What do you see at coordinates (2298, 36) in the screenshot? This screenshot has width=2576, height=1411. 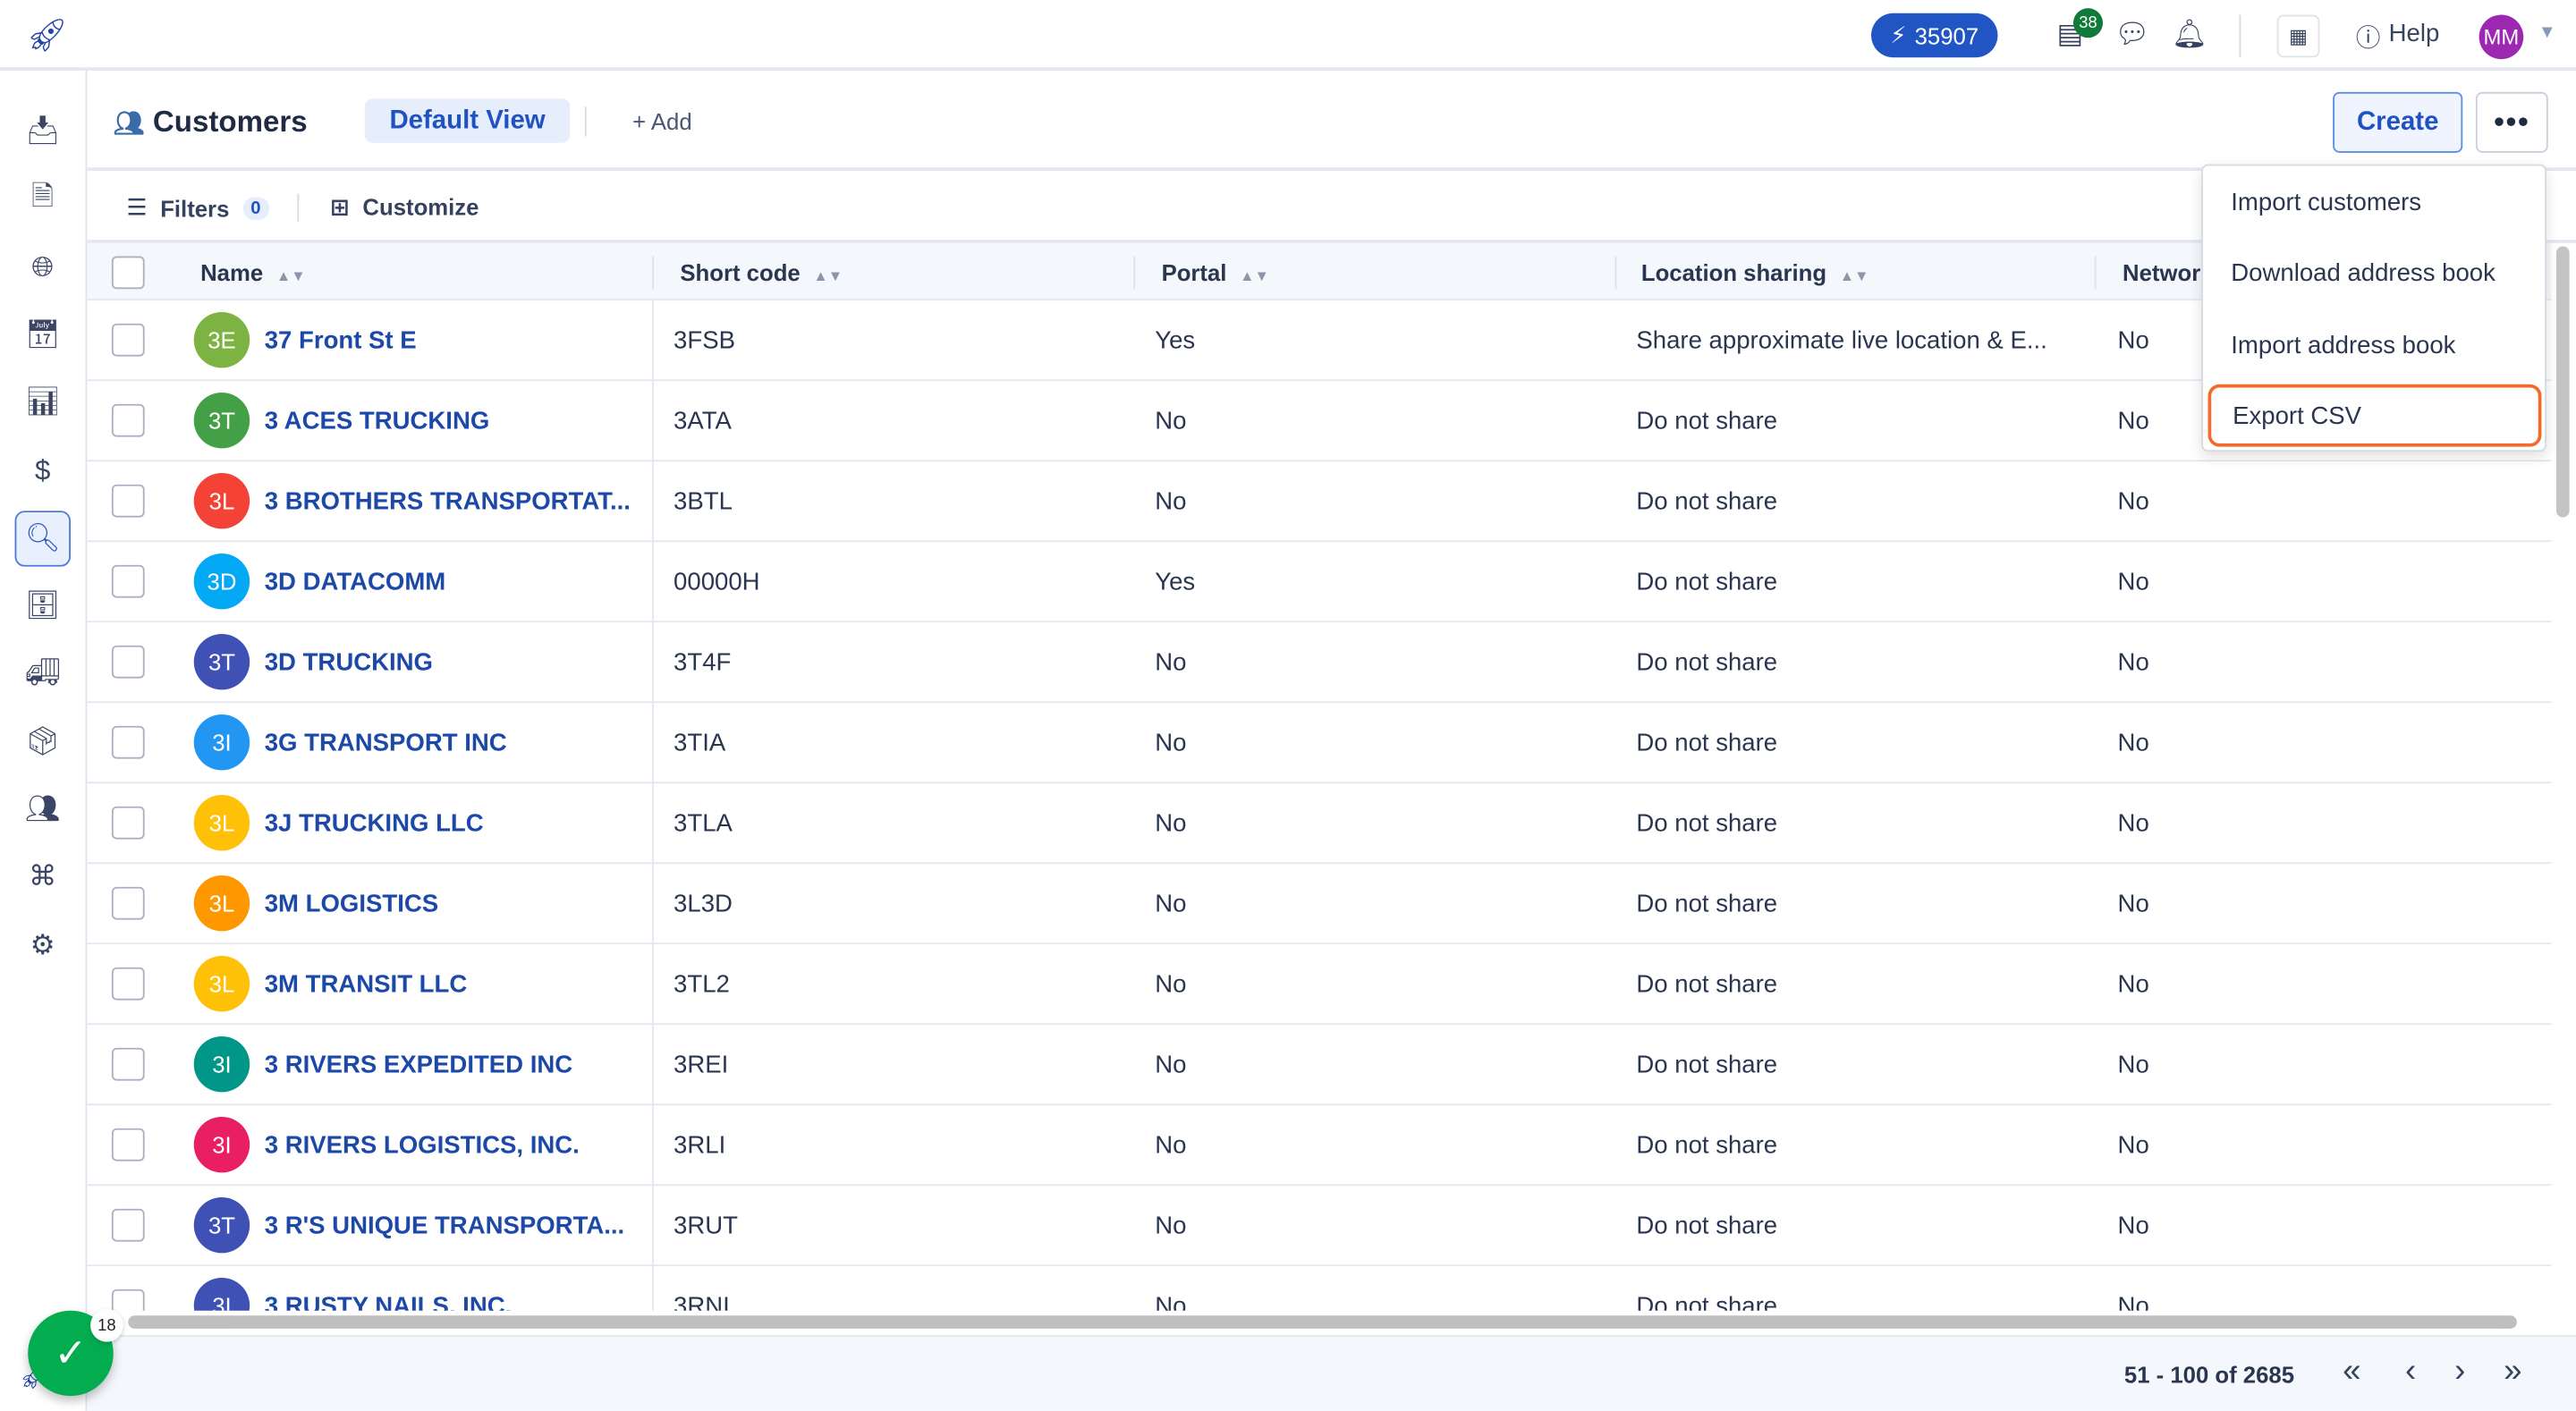 I see `apps-grid-icon: ▦` at bounding box center [2298, 36].